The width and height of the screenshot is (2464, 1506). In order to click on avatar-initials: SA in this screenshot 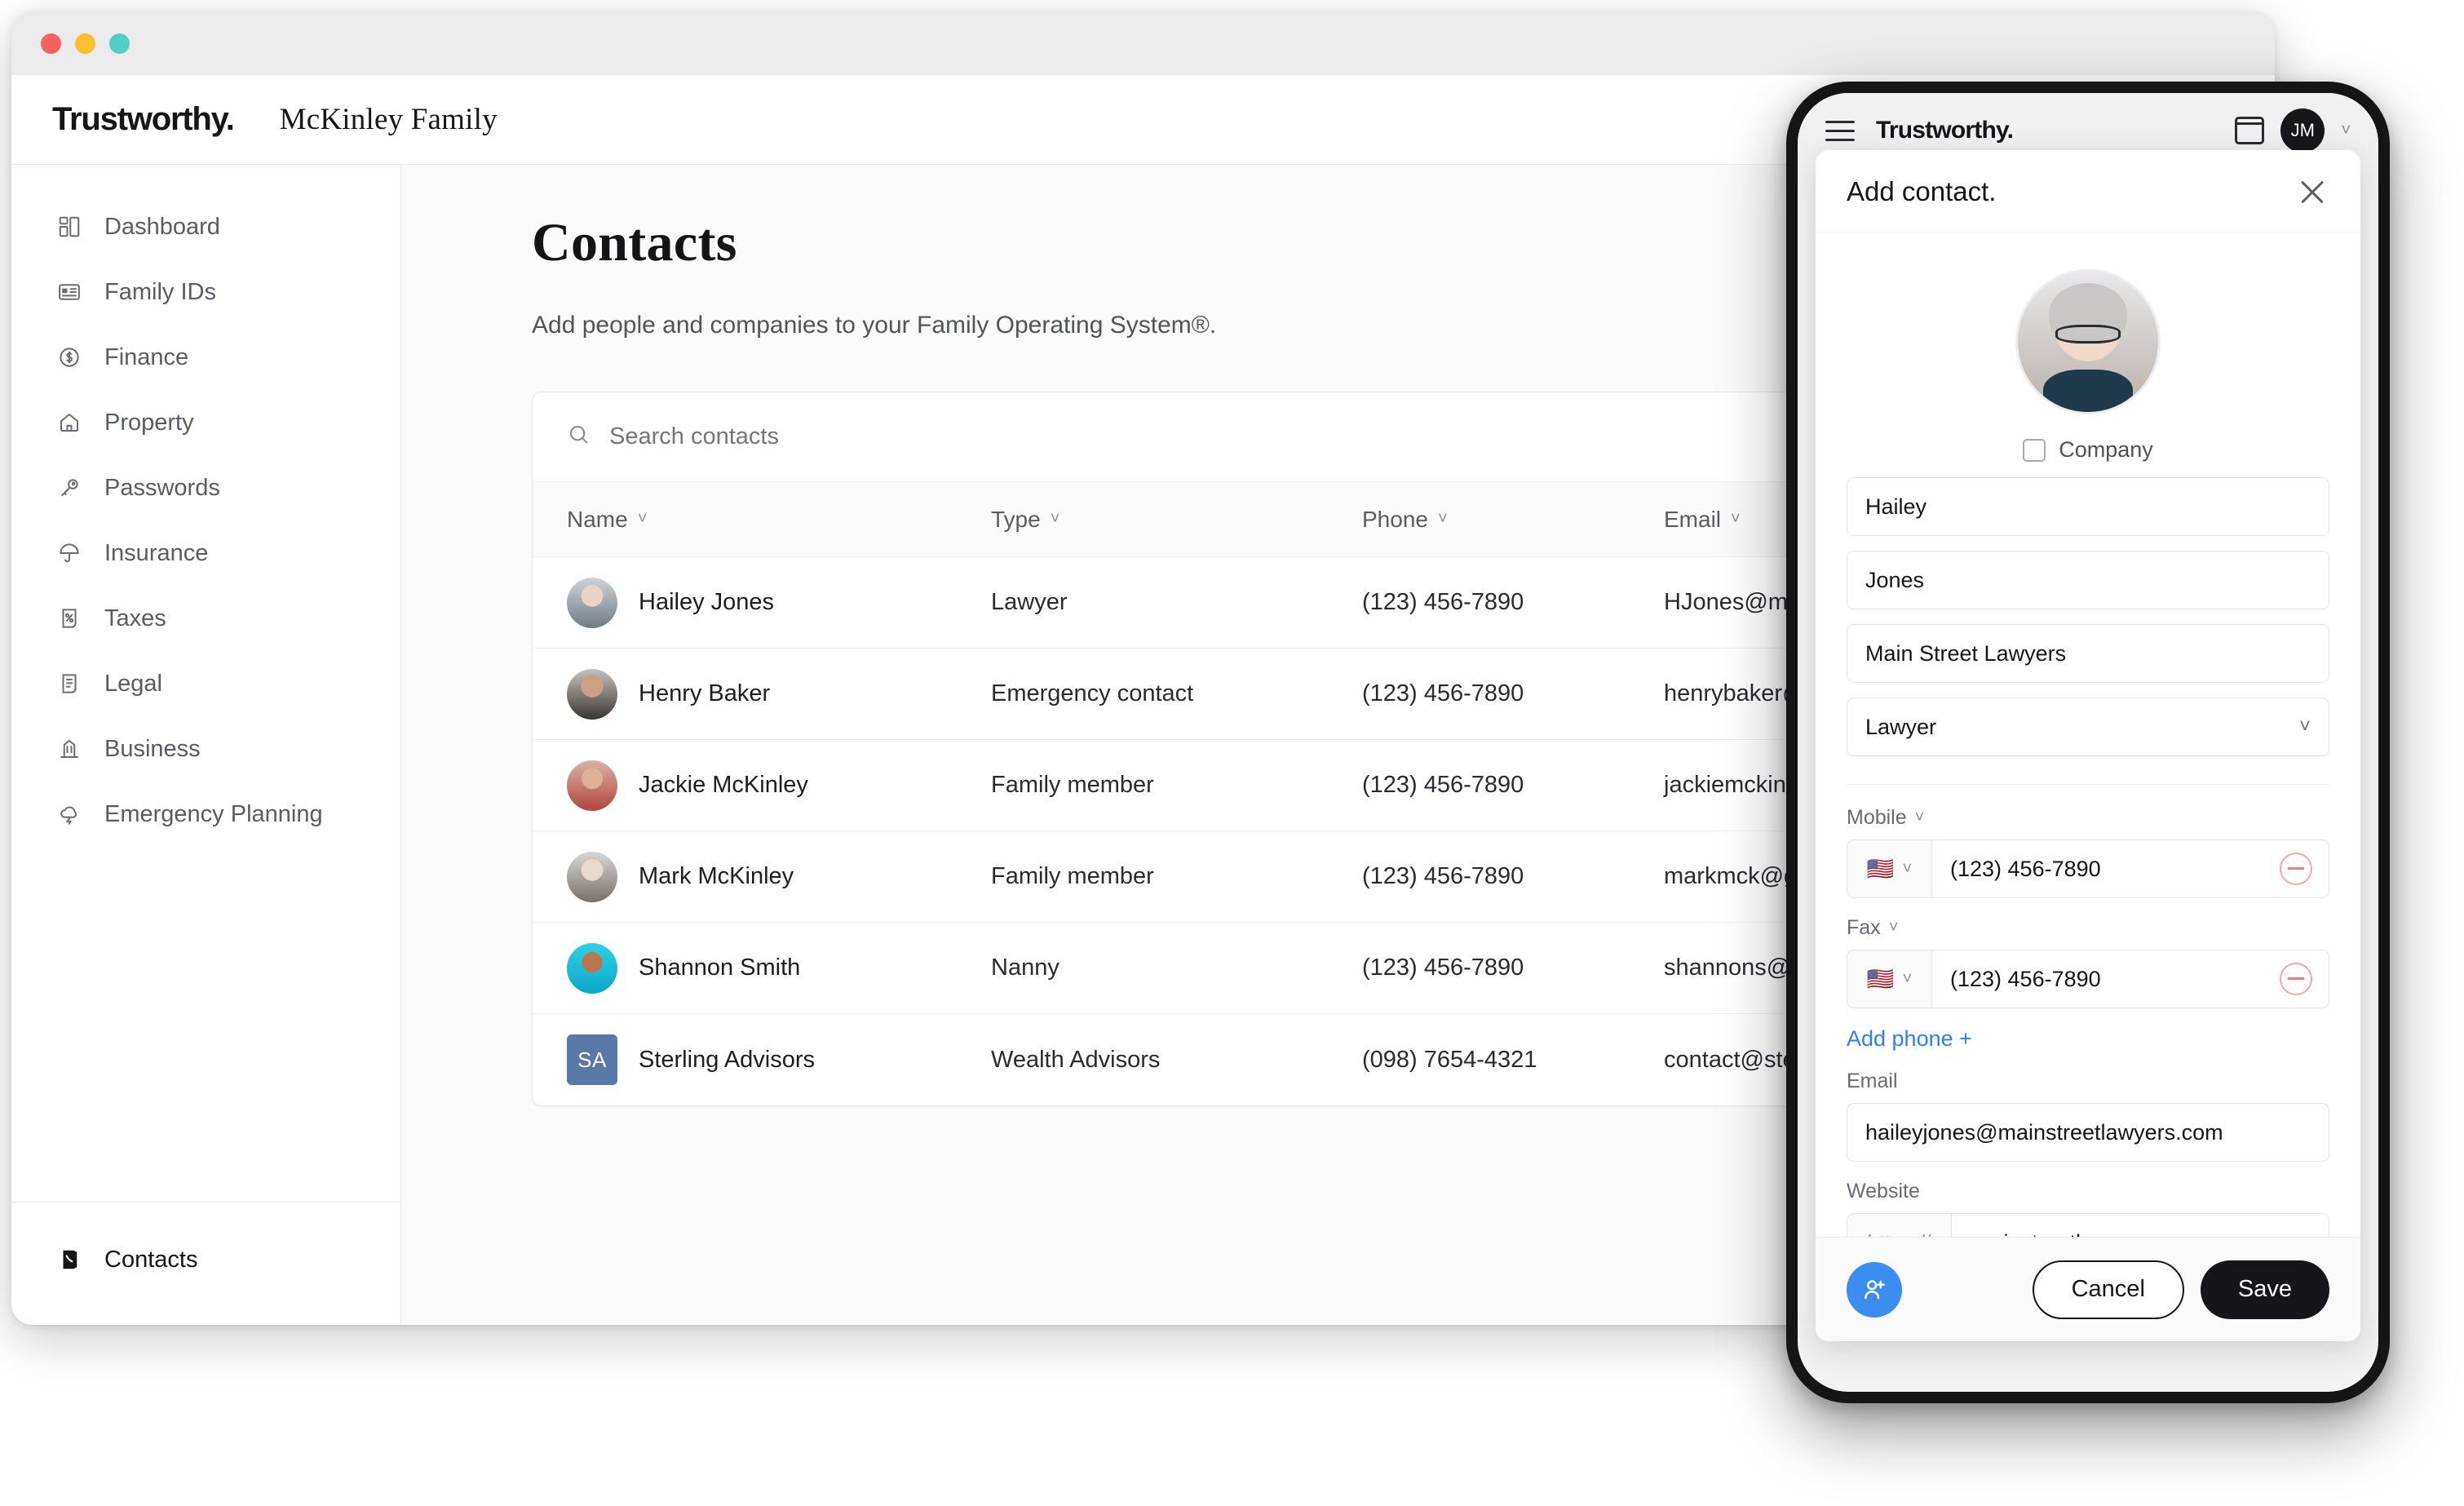, I will do `click(592, 1059)`.